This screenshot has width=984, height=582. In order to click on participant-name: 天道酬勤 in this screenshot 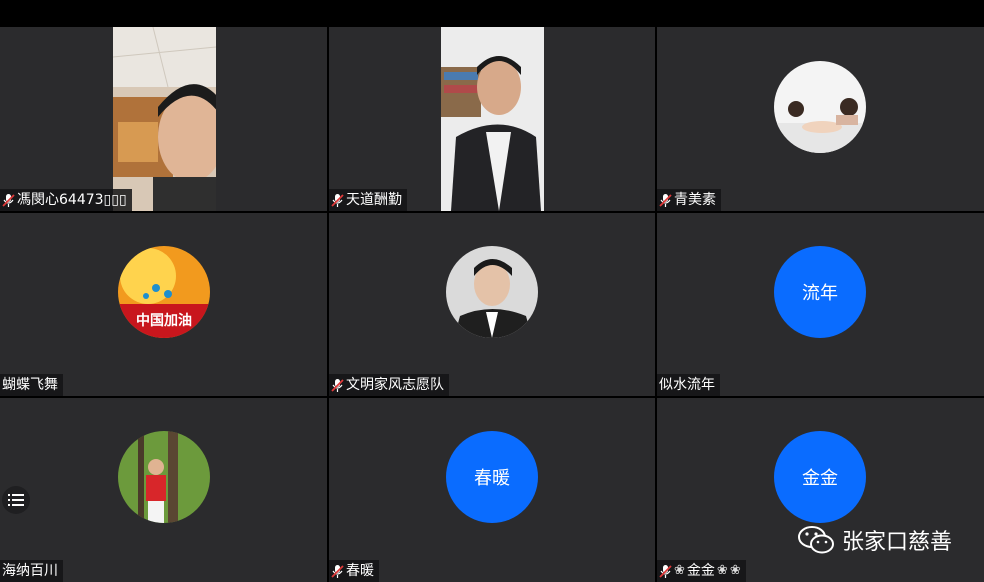, I will do `click(368, 200)`.